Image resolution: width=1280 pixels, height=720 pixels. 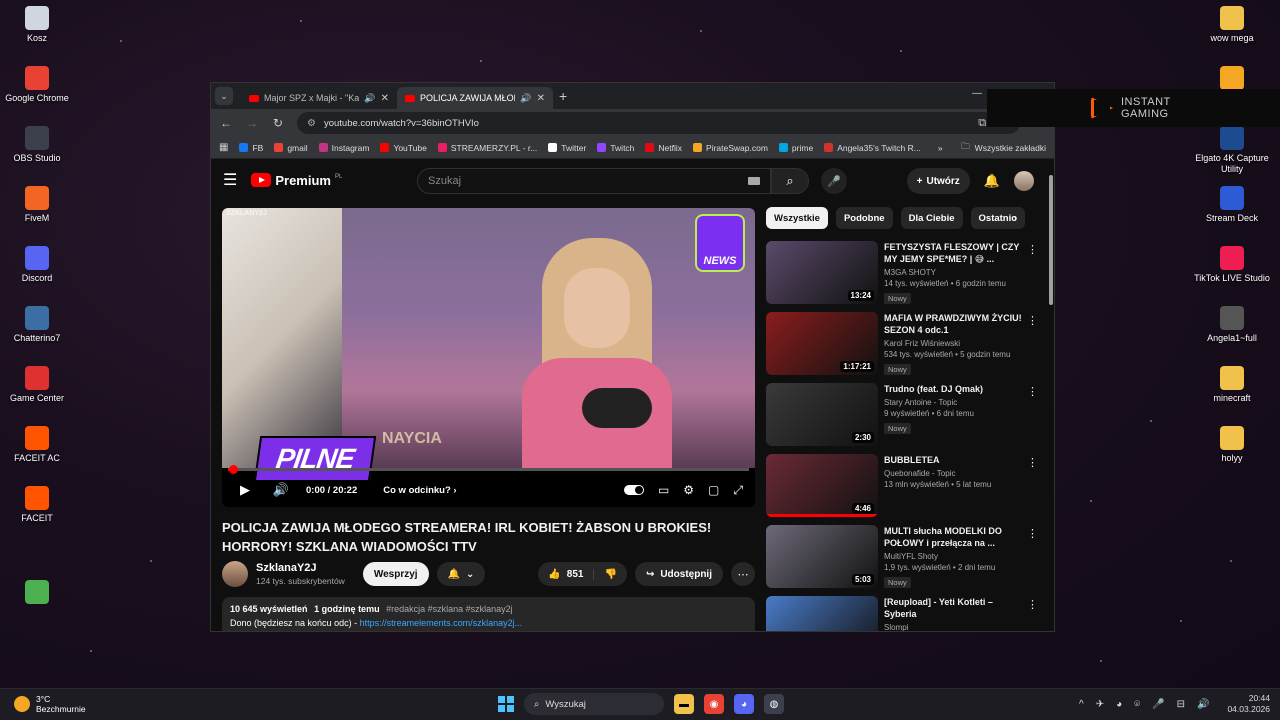 I want to click on desktop-icon: FACEIT AC, so click(x=38, y=445).